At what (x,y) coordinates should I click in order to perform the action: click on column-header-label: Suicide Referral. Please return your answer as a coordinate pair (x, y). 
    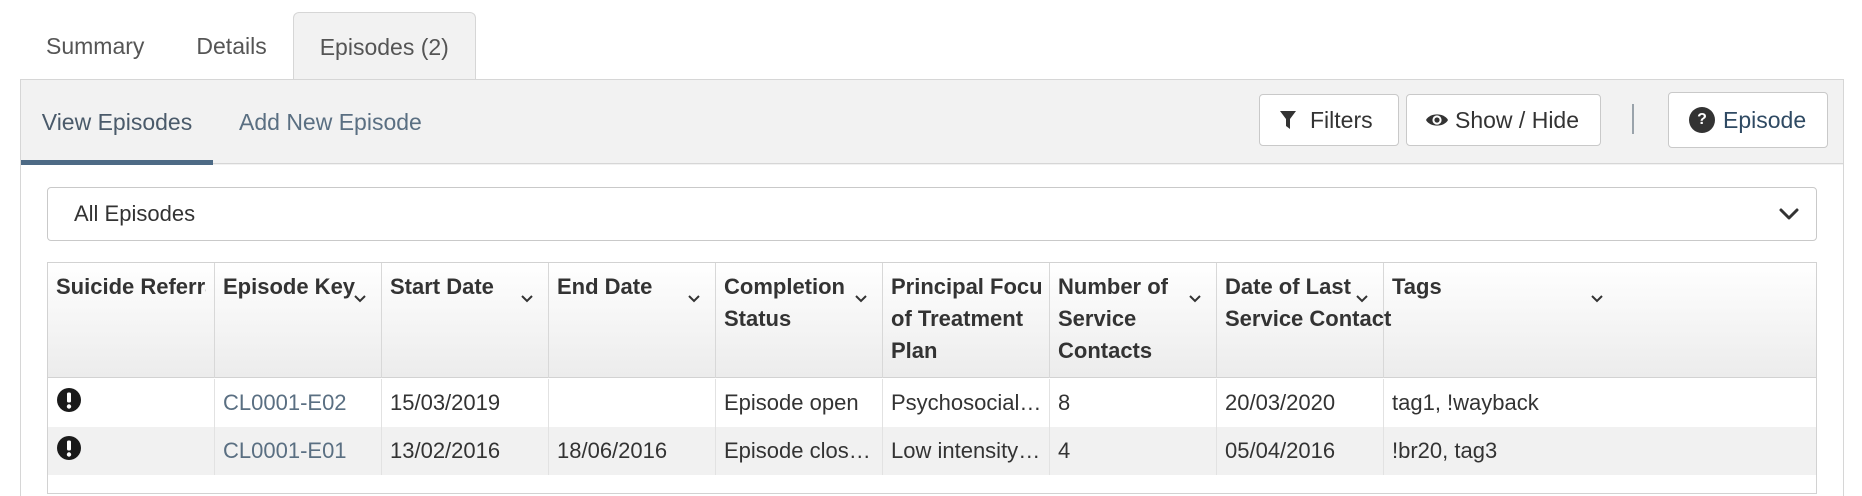
    Looking at the image, I should click on (131, 286).